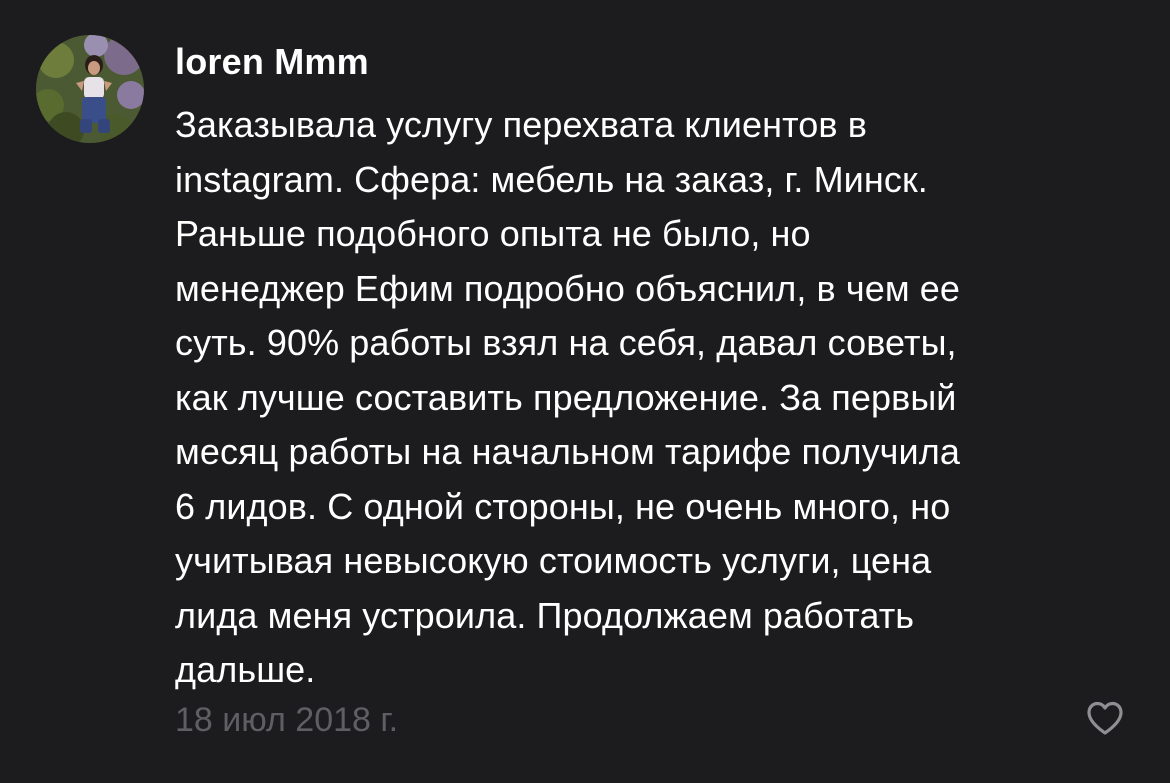 The width and height of the screenshot is (1170, 783). I want to click on heart-outline-icon, so click(1105, 718).